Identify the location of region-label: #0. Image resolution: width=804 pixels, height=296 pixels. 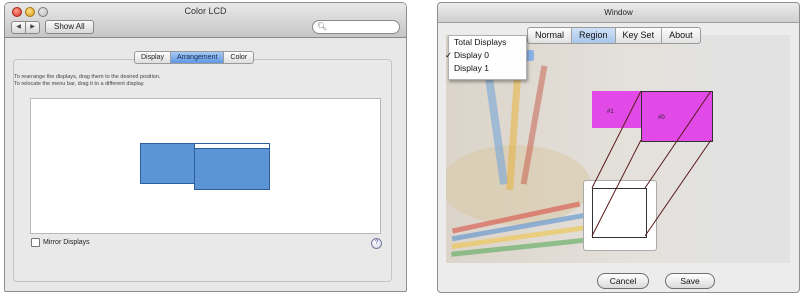
(661, 118).